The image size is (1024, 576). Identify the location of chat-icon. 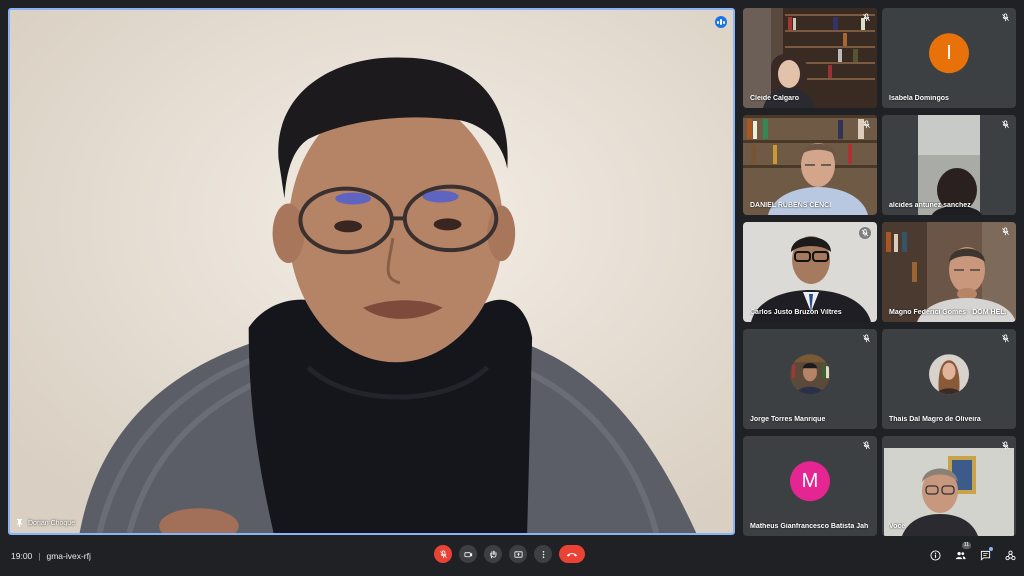
(985, 555).